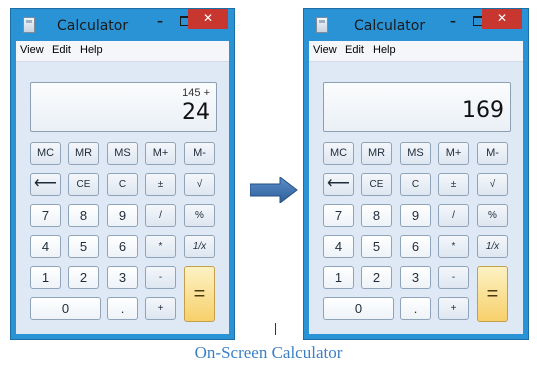  What do you see at coordinates (483, 110) in the screenshot?
I see `display-value: 169` at bounding box center [483, 110].